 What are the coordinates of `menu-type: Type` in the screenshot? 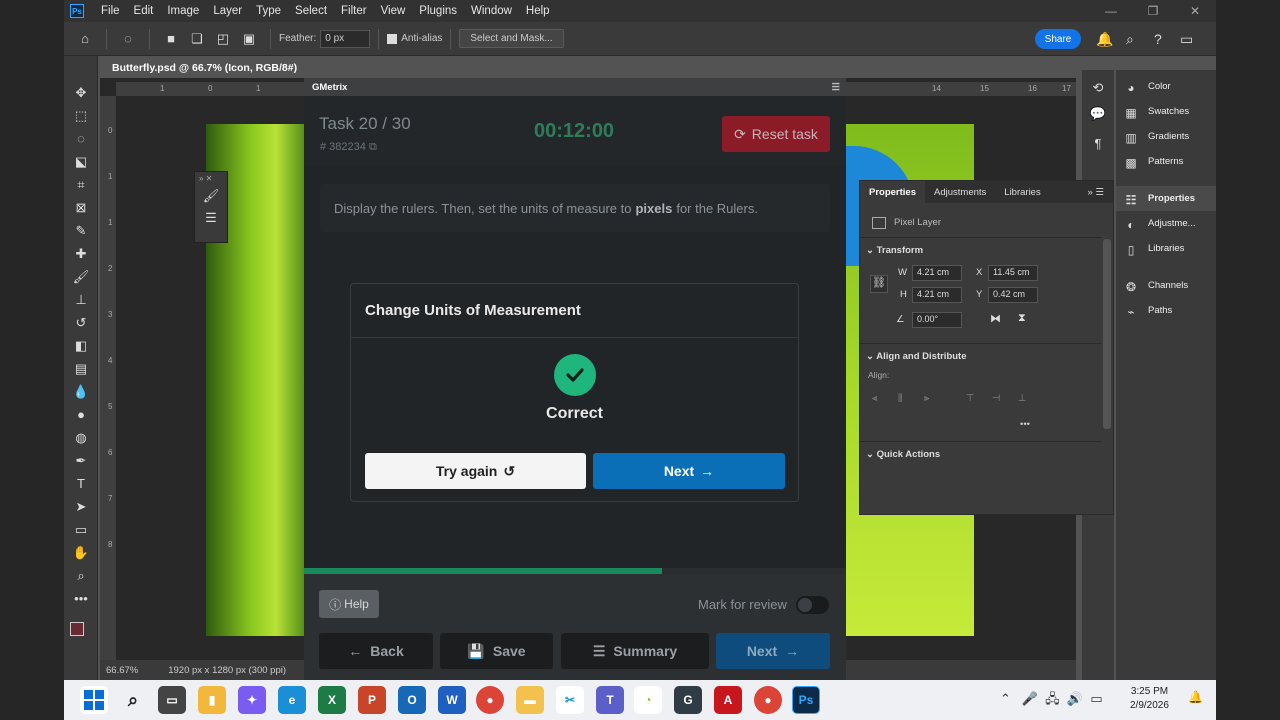 It's located at (268, 11).